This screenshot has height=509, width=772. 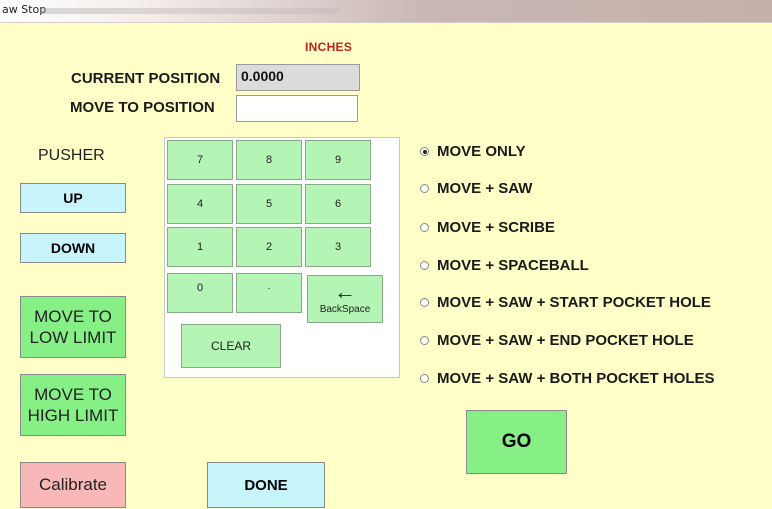 I want to click on key-3: 3, so click(x=338, y=247).